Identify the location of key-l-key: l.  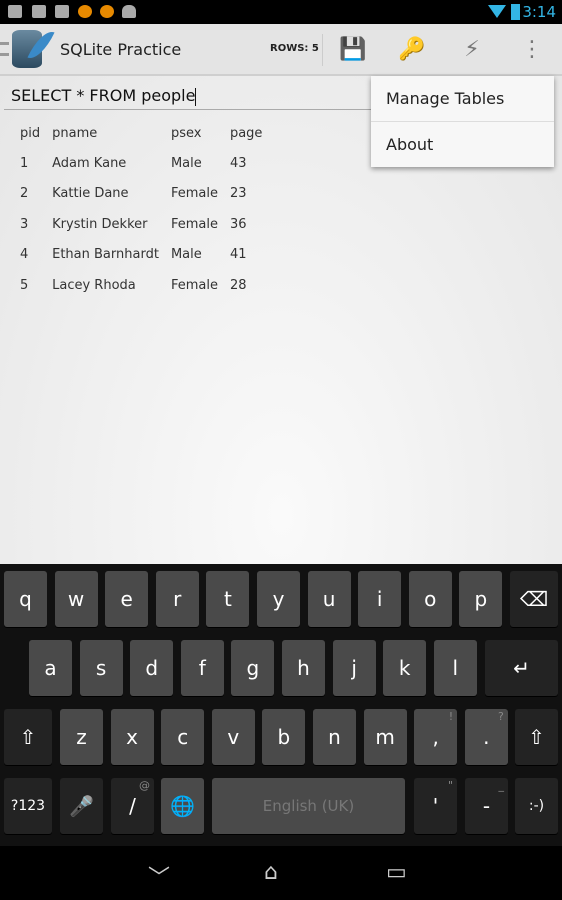
(455, 668).